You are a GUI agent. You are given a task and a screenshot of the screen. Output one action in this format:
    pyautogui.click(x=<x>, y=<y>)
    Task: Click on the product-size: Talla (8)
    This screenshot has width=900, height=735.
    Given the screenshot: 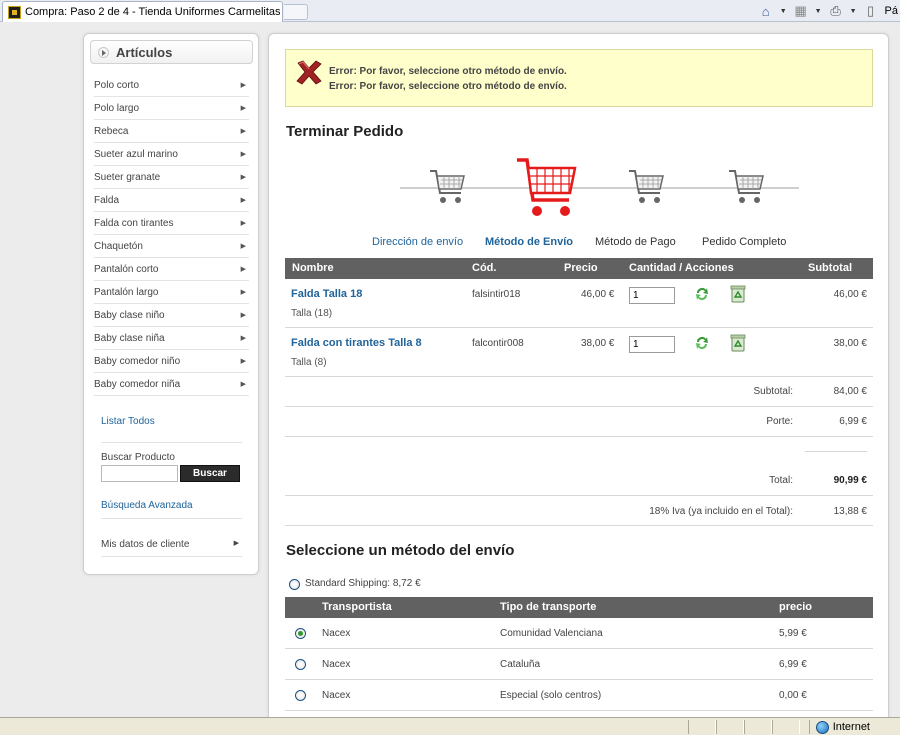 What is the action you would take?
    pyautogui.click(x=309, y=362)
    